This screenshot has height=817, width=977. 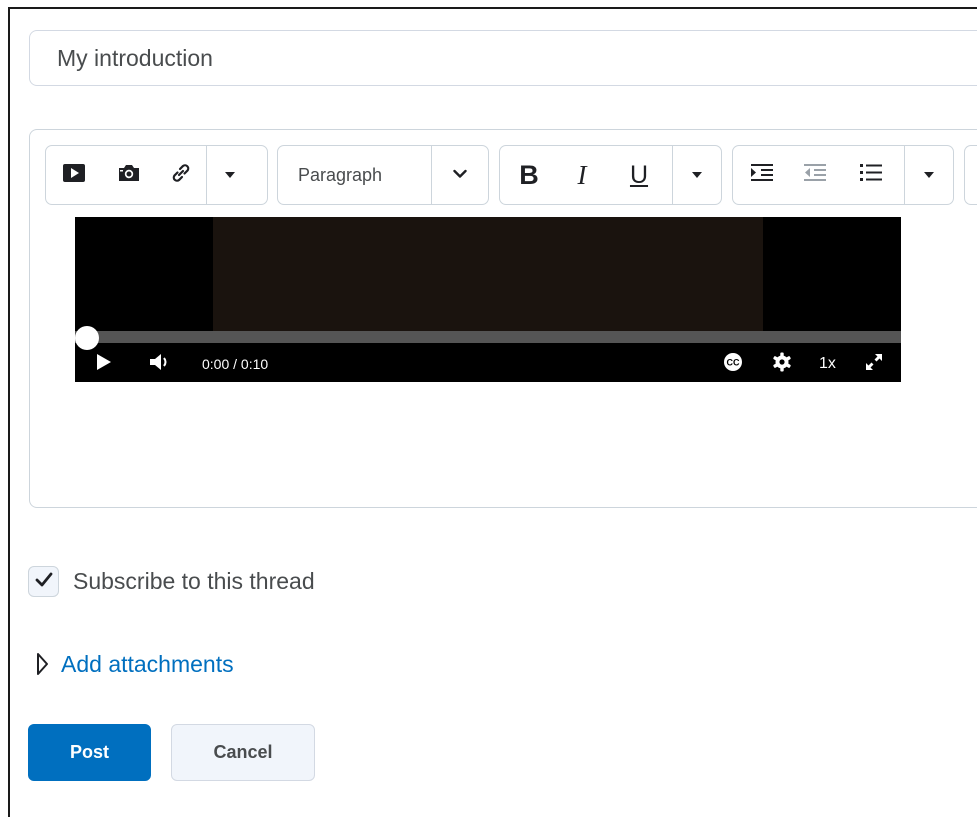 What do you see at coordinates (488, 274) in the screenshot?
I see `video-frame` at bounding box center [488, 274].